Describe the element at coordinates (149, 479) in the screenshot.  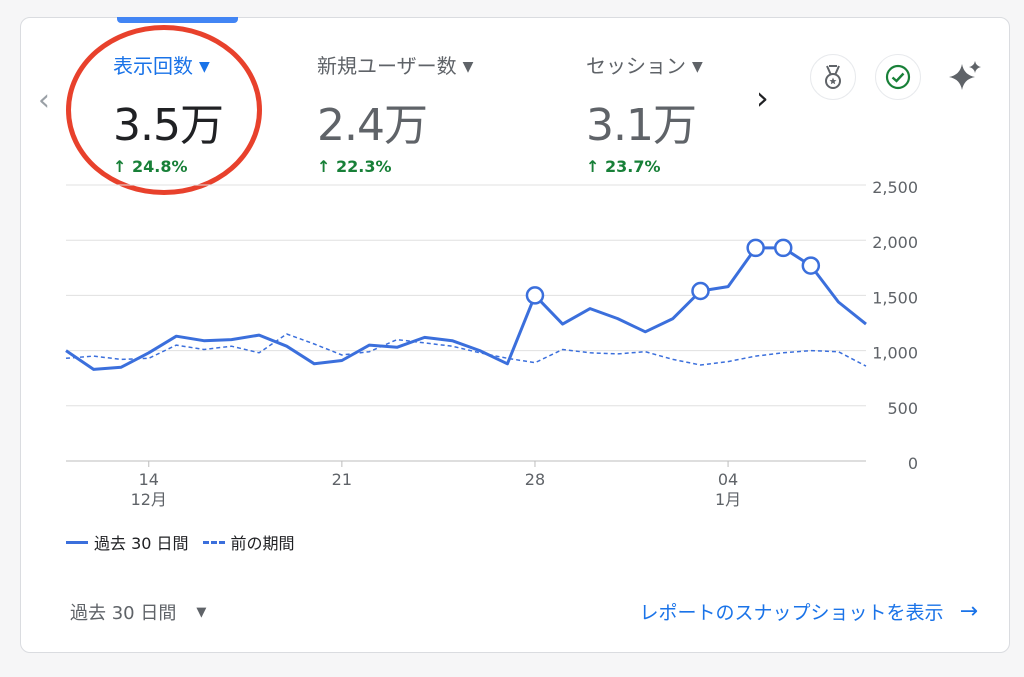
I see `x-tick-label: 14` at that location.